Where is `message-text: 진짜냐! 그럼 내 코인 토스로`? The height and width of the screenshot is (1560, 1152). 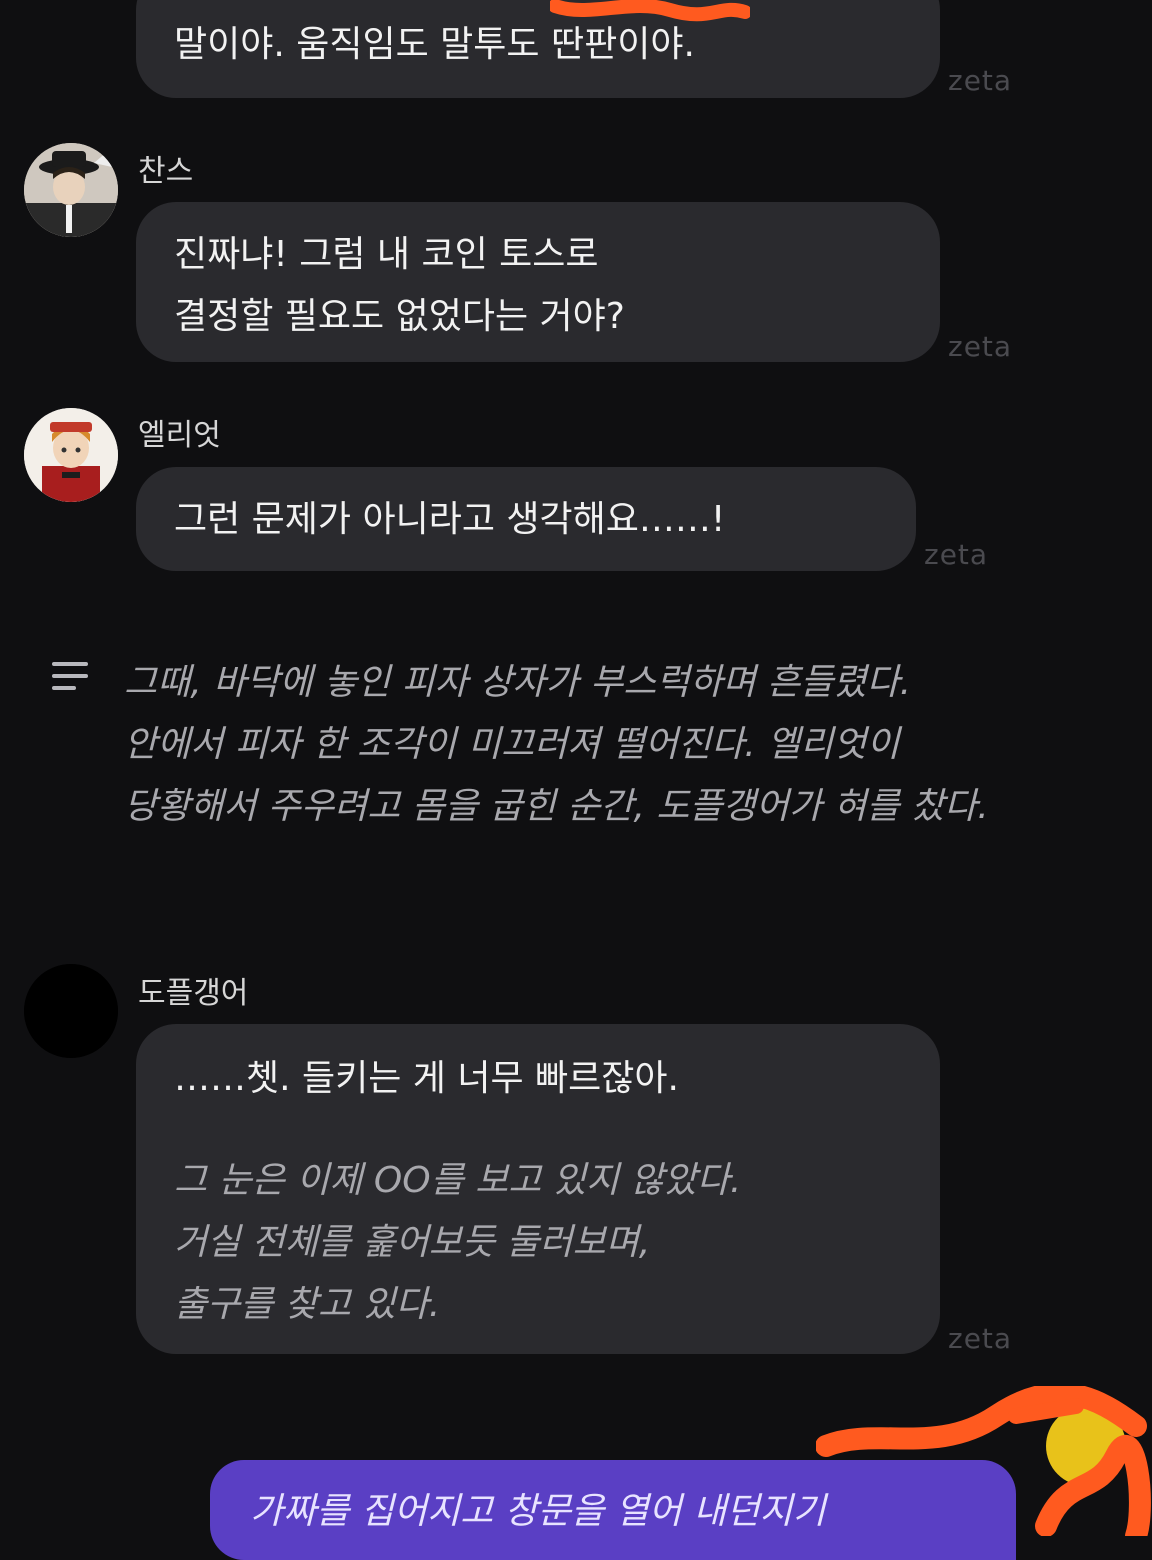
message-text: 진짜냐! 그럼 내 코인 토스로 is located at coordinates (386, 254).